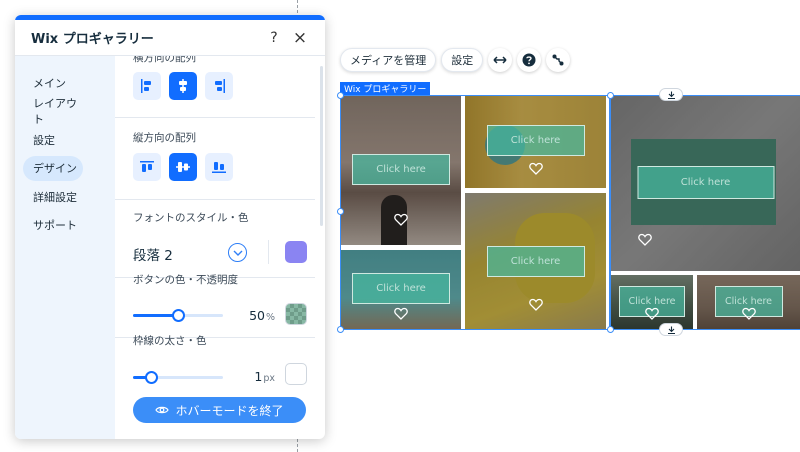 This screenshot has width=800, height=452. Describe the element at coordinates (53, 82) in the screenshot. I see `sidebar-item-main: メイン` at that location.